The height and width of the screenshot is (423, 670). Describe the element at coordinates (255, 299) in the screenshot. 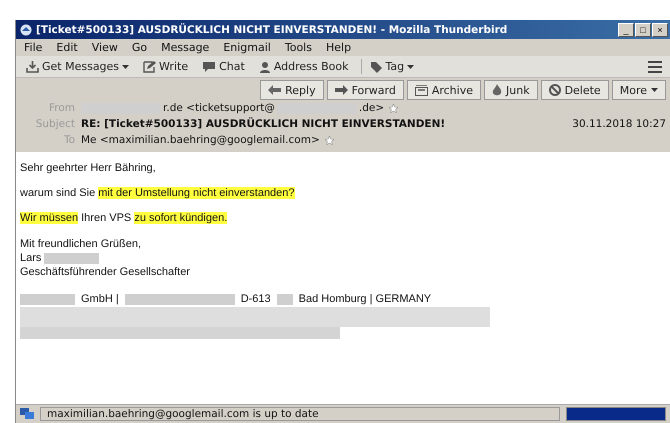

I see `postal-code: D-613` at that location.